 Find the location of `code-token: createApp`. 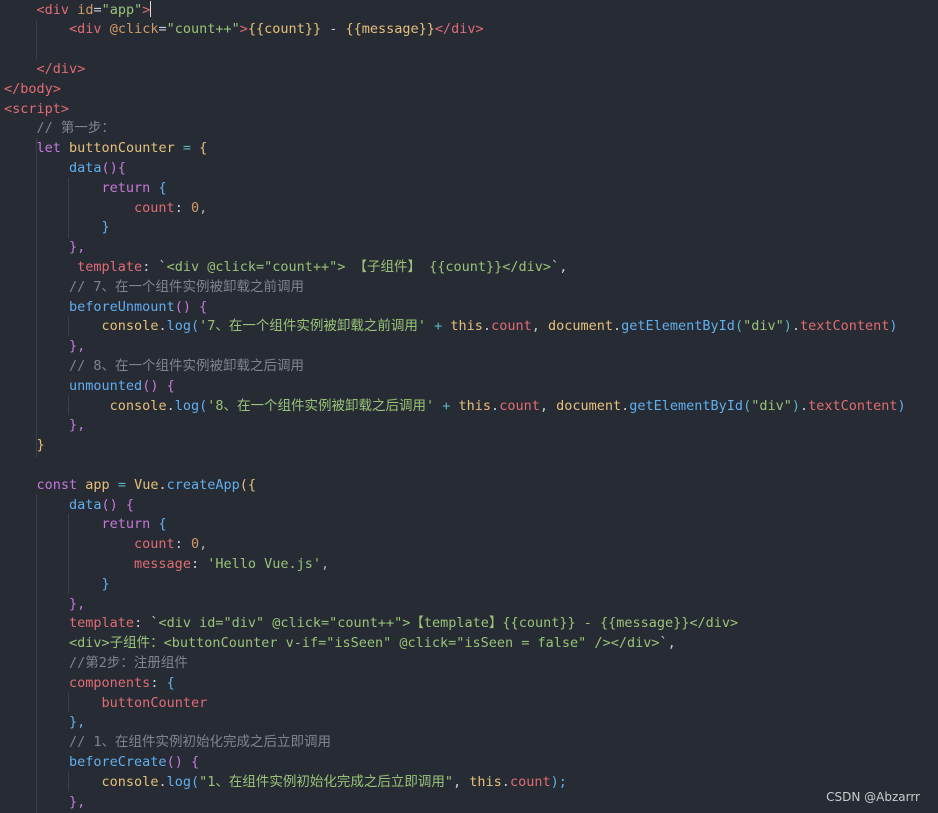

code-token: createApp is located at coordinates (203, 484).